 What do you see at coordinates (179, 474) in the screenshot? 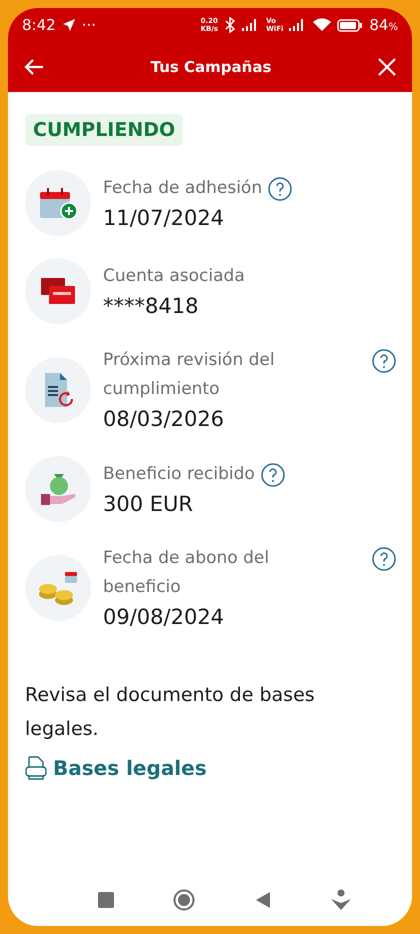
I see `field-label: Beneficio recibido` at bounding box center [179, 474].